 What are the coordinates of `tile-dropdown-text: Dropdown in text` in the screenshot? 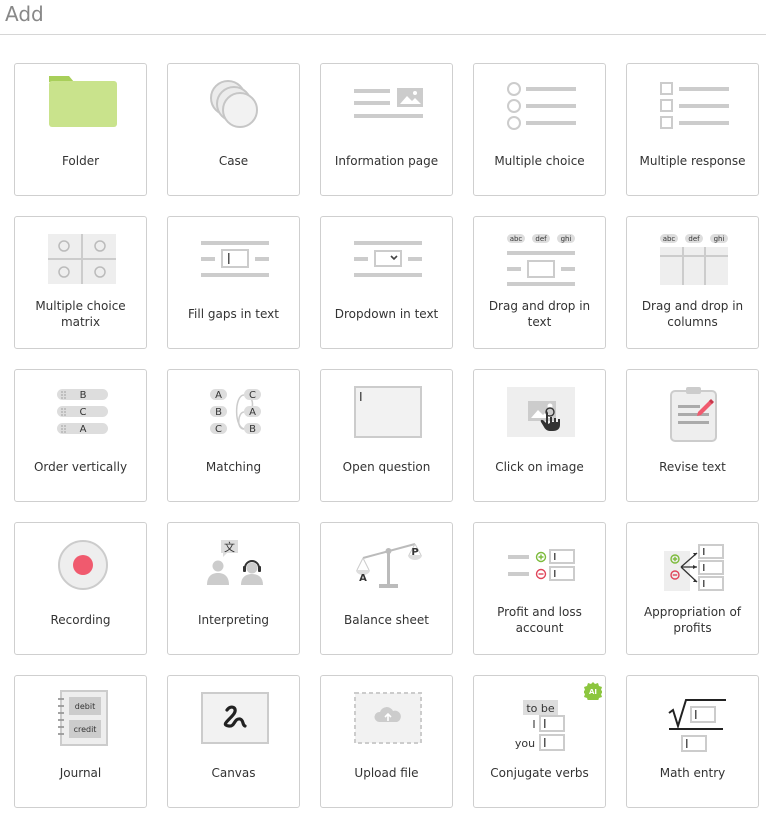 It's located at (386, 282).